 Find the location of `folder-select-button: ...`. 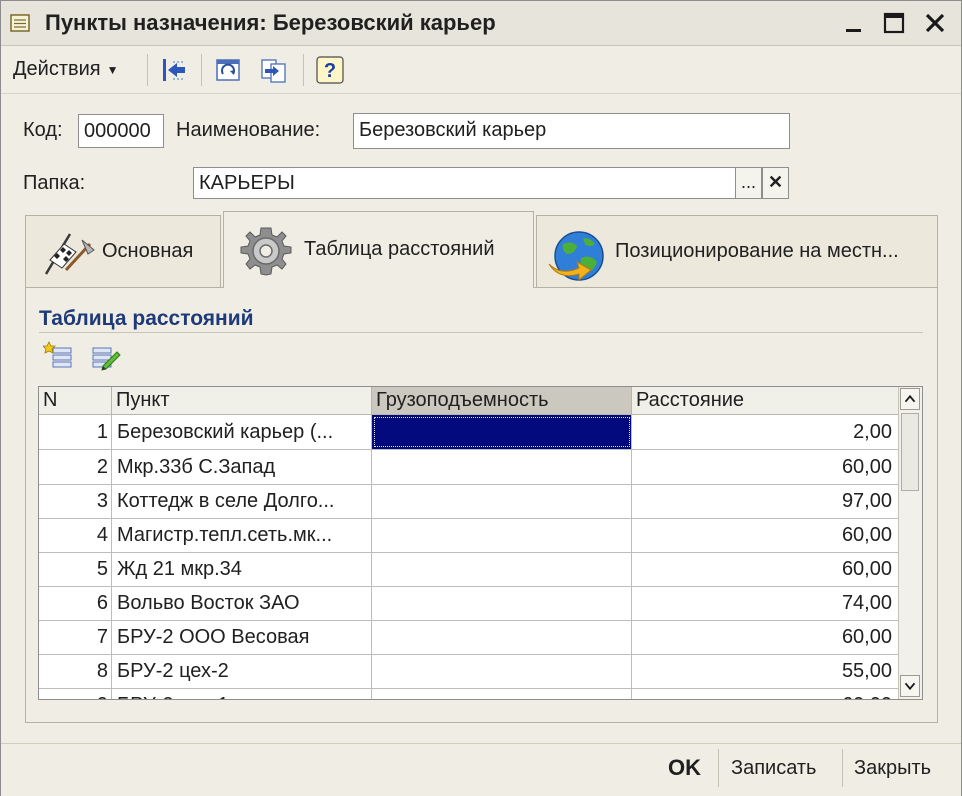

folder-select-button: ... is located at coordinates (748, 183).